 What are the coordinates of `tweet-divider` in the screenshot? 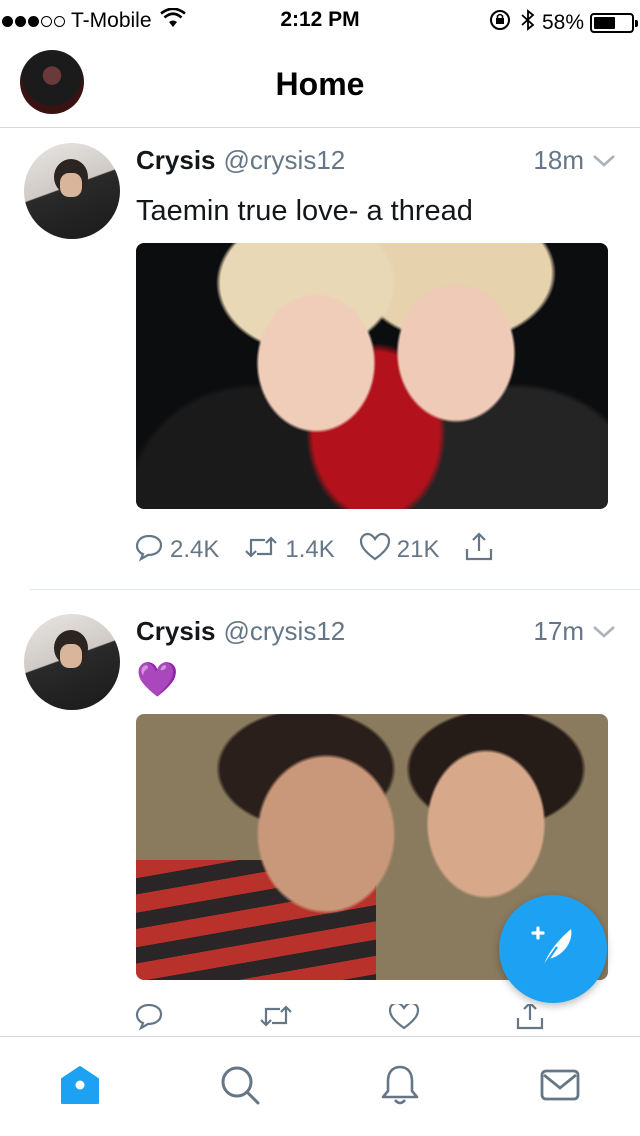 It's located at (335, 589).